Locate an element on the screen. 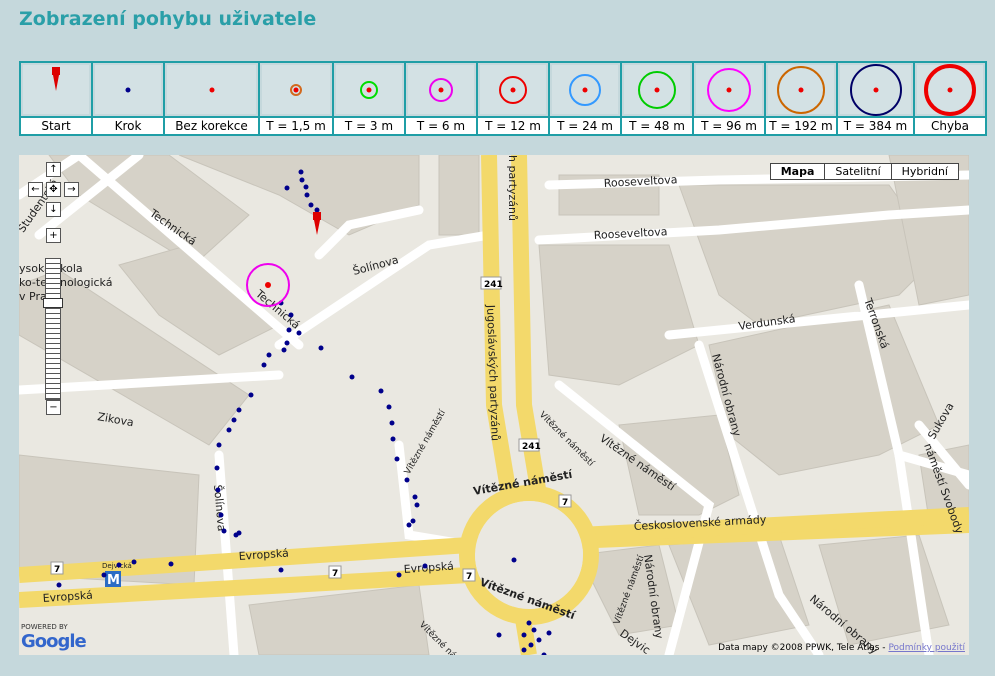 The width and height of the screenshot is (995, 676). terms-link: Podmínky použití is located at coordinates (926, 648).